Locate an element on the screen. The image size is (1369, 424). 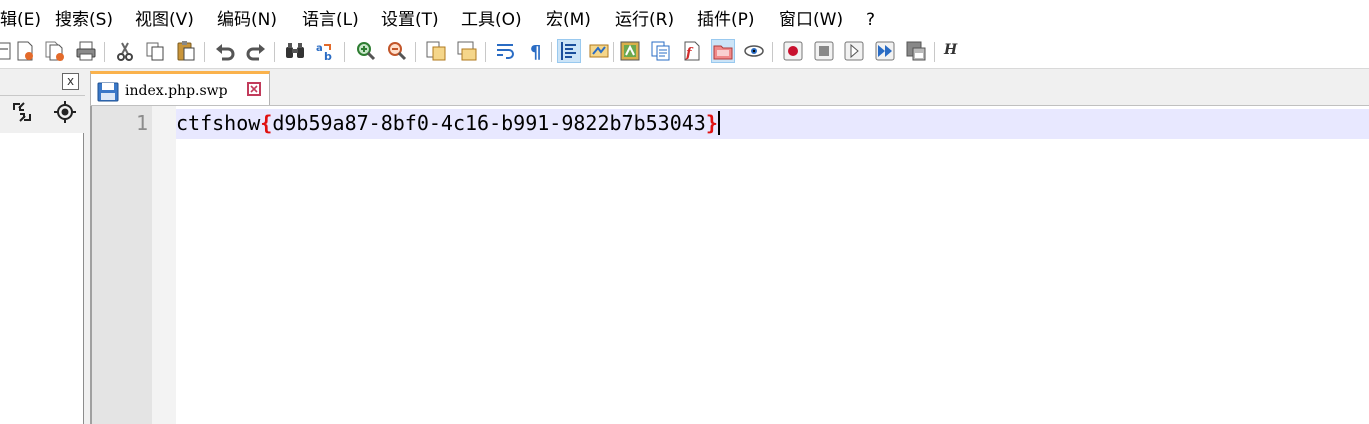
undo-icon is located at coordinates (225, 51).